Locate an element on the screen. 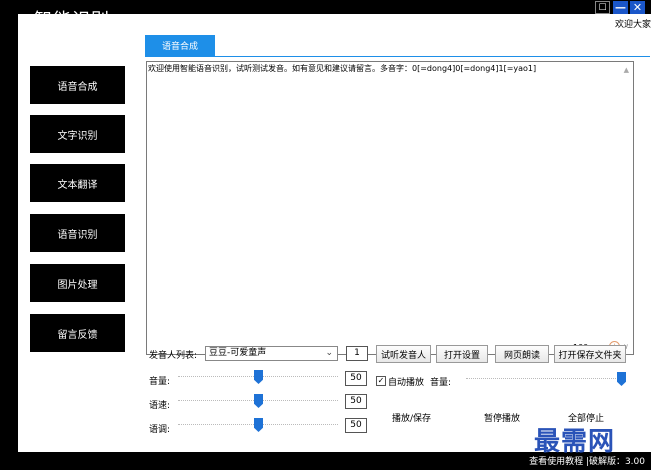 Image resolution: width=651 pixels, height=470 pixels. voice-selected: 豆豆-可爱童声 is located at coordinates (238, 353).